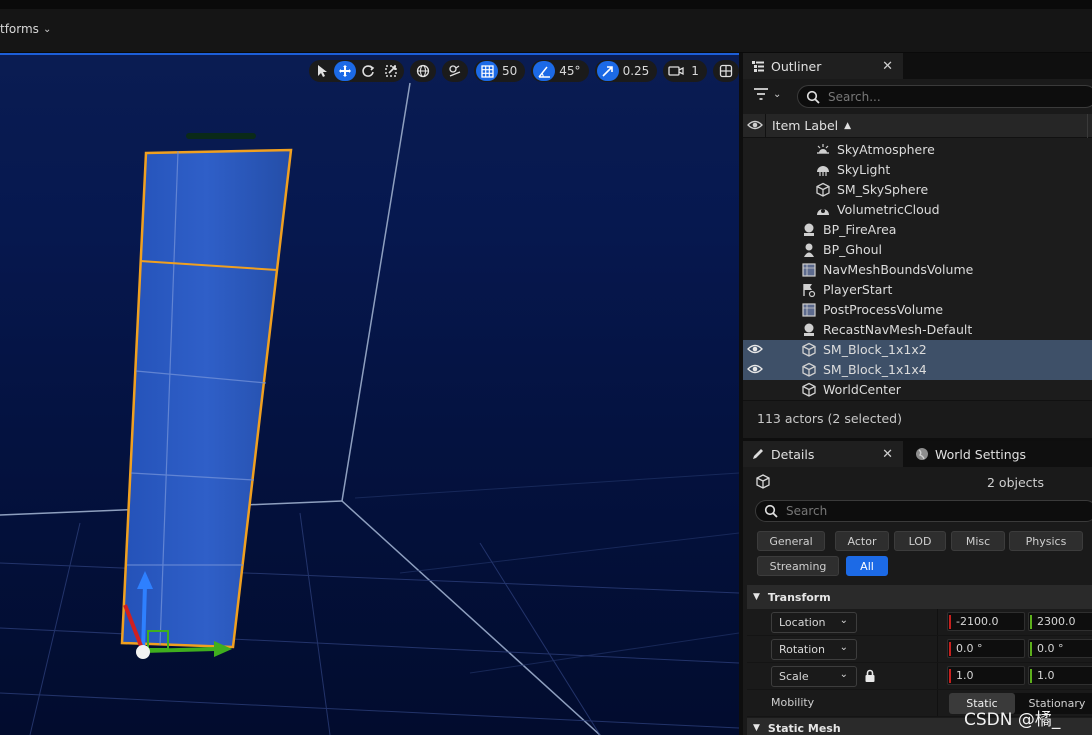 The height and width of the screenshot is (735, 1092). What do you see at coordinates (823, 454) in the screenshot?
I see `tab-details: Details ✕` at bounding box center [823, 454].